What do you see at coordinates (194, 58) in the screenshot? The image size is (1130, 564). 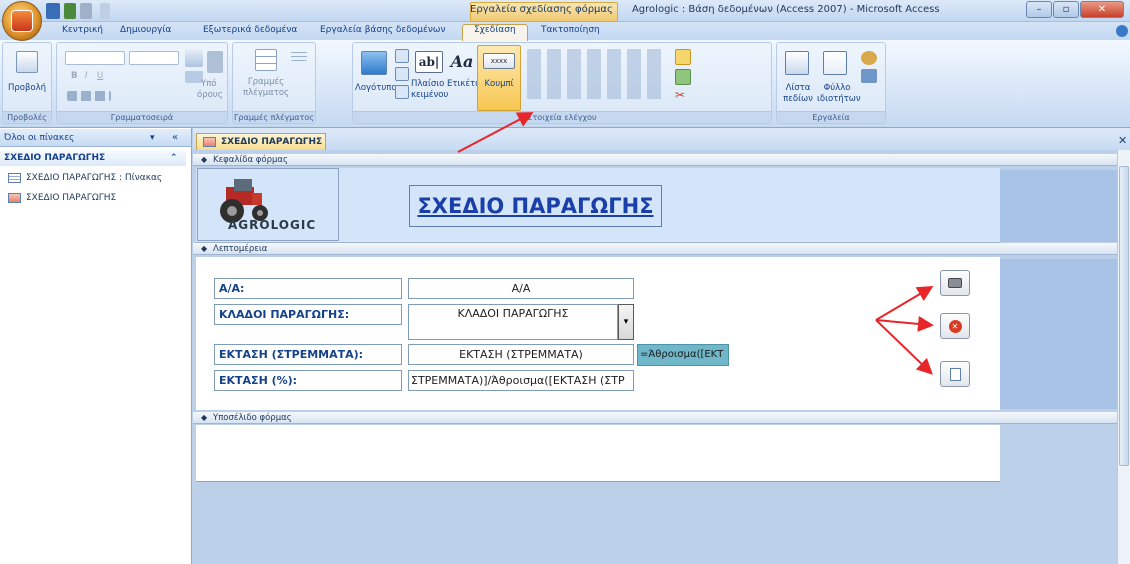 I see `font-color-icon` at bounding box center [194, 58].